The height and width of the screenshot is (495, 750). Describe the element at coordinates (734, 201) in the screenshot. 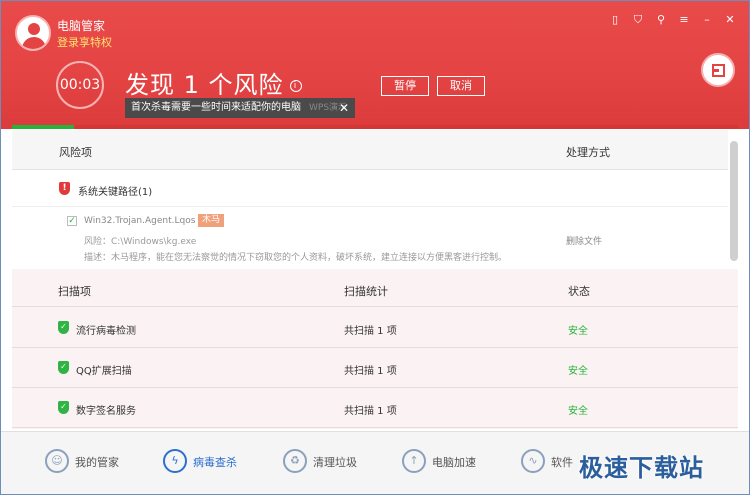

I see `risk-scrollbar` at that location.